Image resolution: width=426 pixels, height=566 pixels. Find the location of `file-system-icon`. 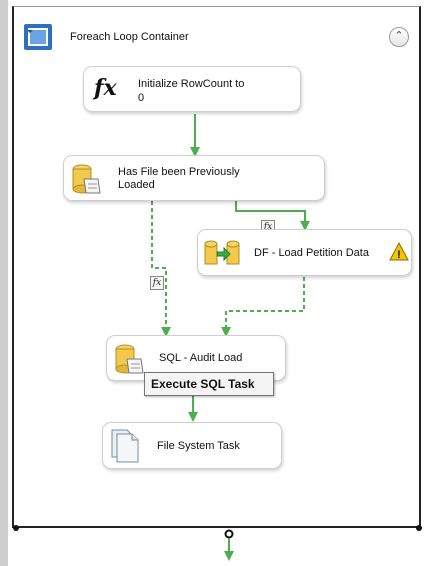

file-system-icon is located at coordinates (125, 448).